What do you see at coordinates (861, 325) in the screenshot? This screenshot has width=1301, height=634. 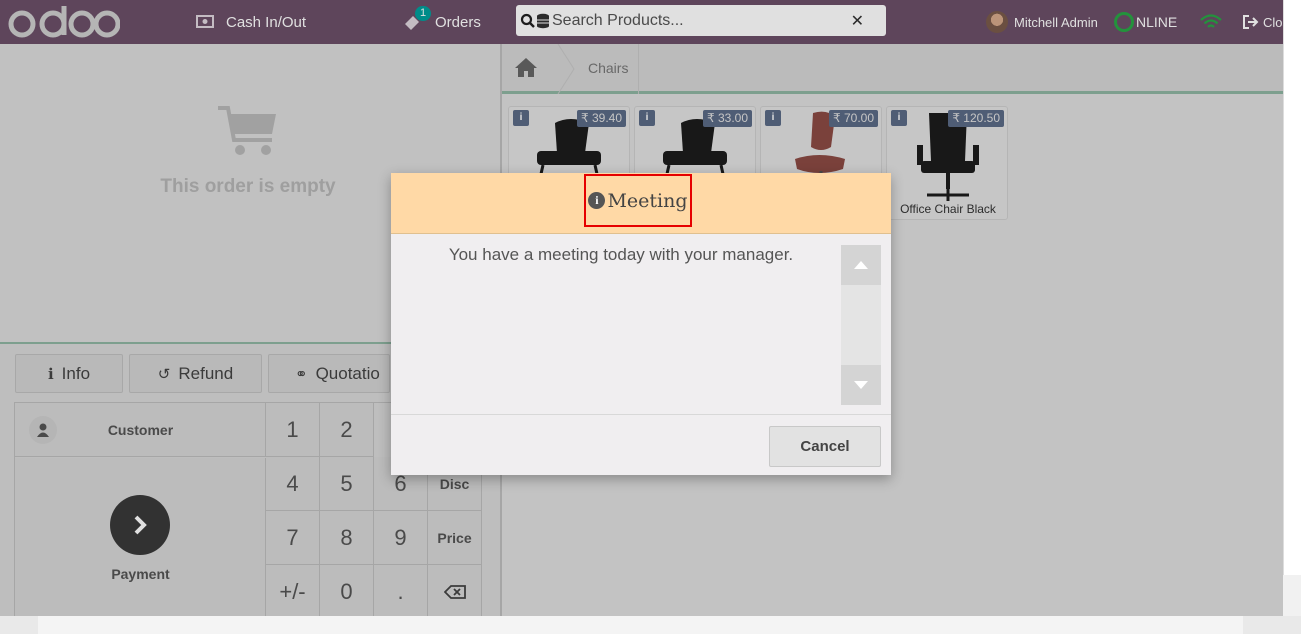 I see `popup-scrollbar` at bounding box center [861, 325].